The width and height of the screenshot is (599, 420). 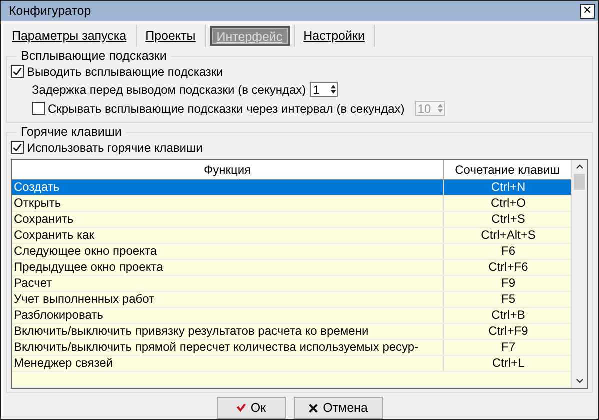 I want to click on scroll-thumb, so click(x=579, y=182).